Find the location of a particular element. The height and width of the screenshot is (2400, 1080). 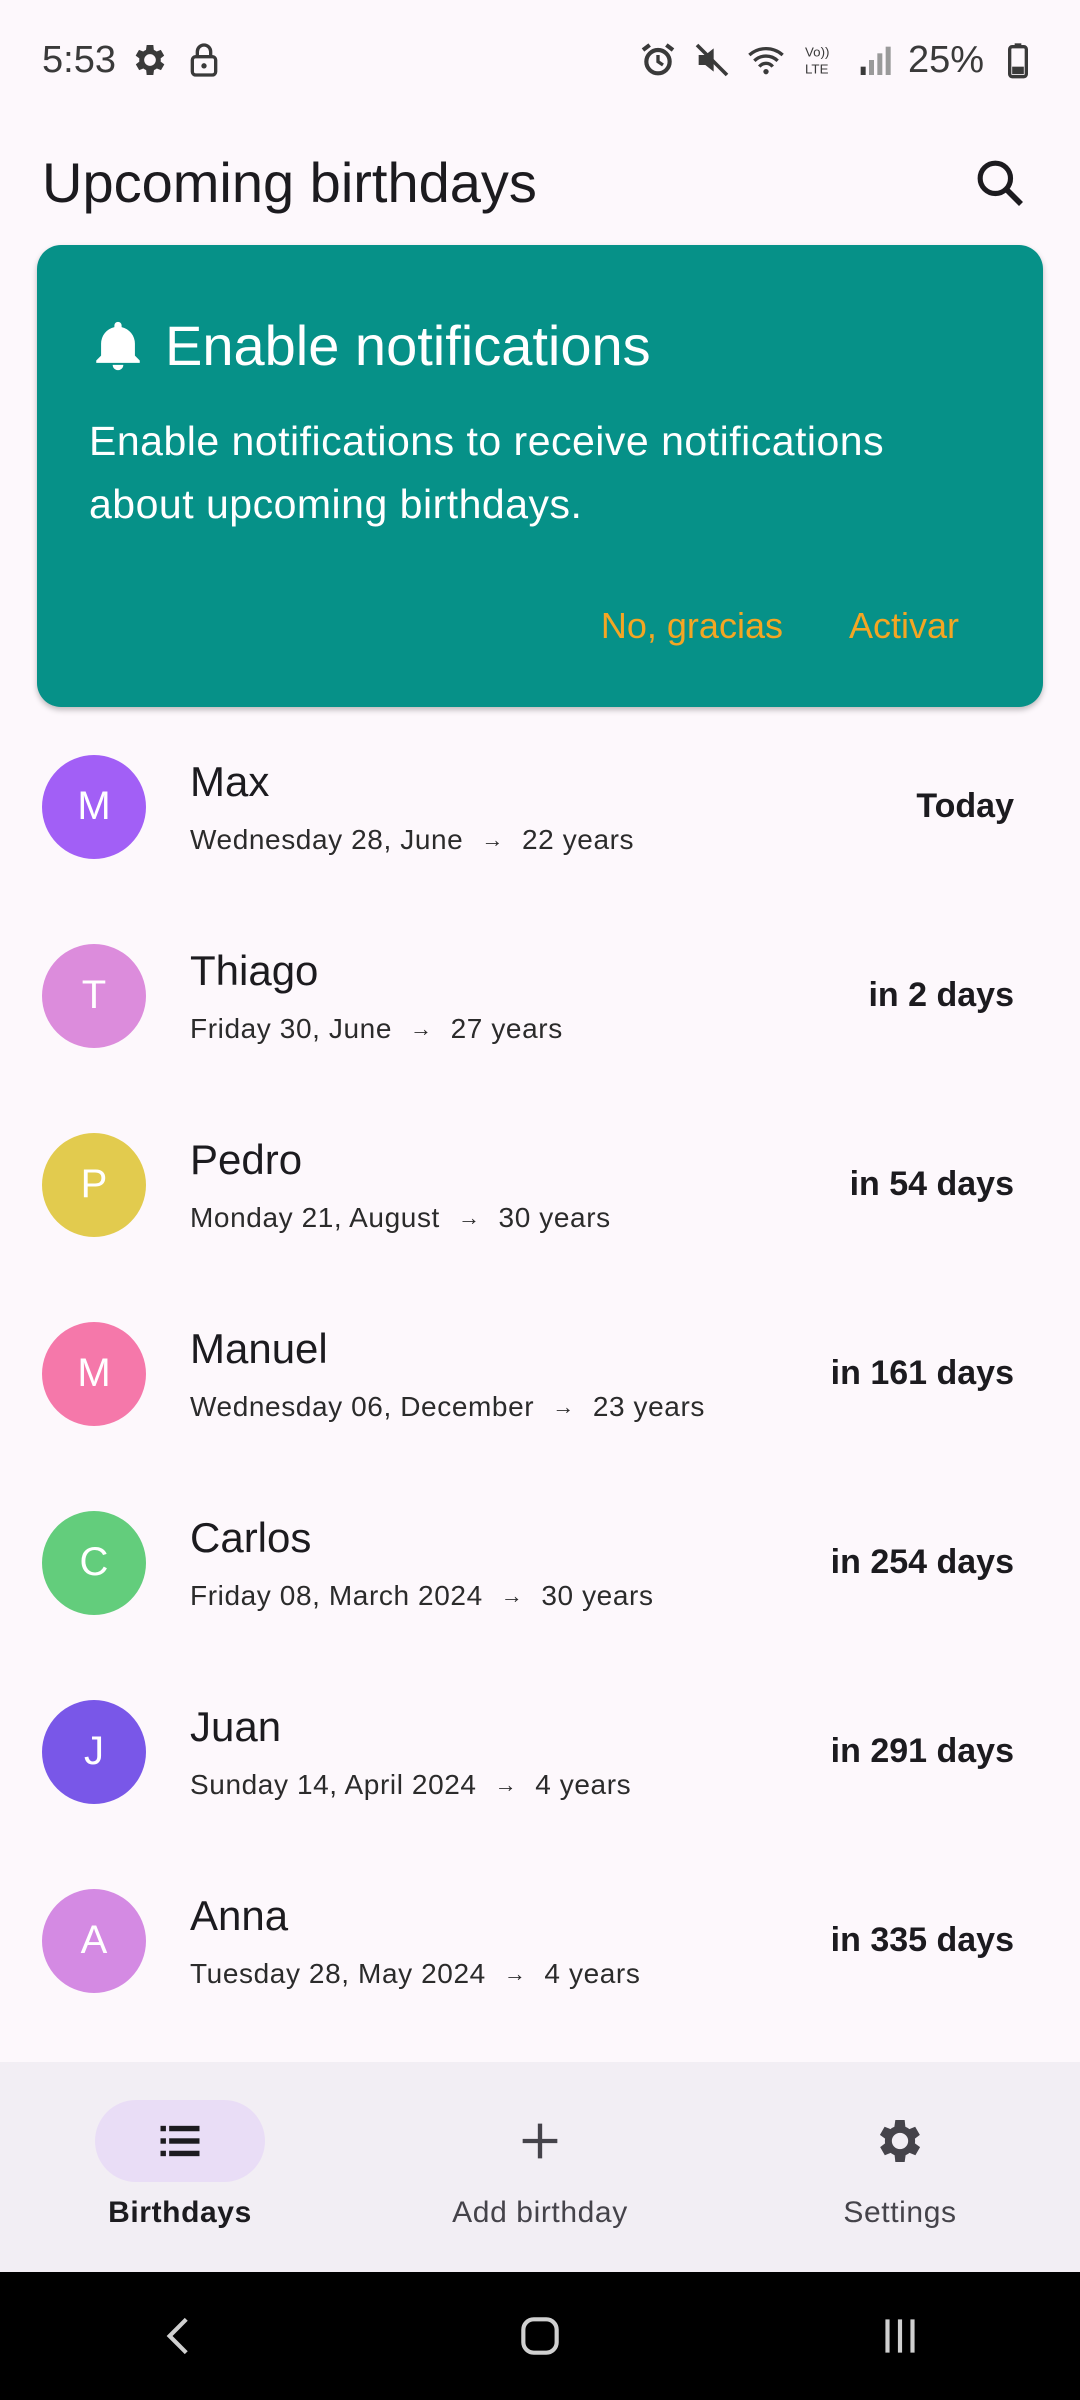

back-icon is located at coordinates (177, 2336).